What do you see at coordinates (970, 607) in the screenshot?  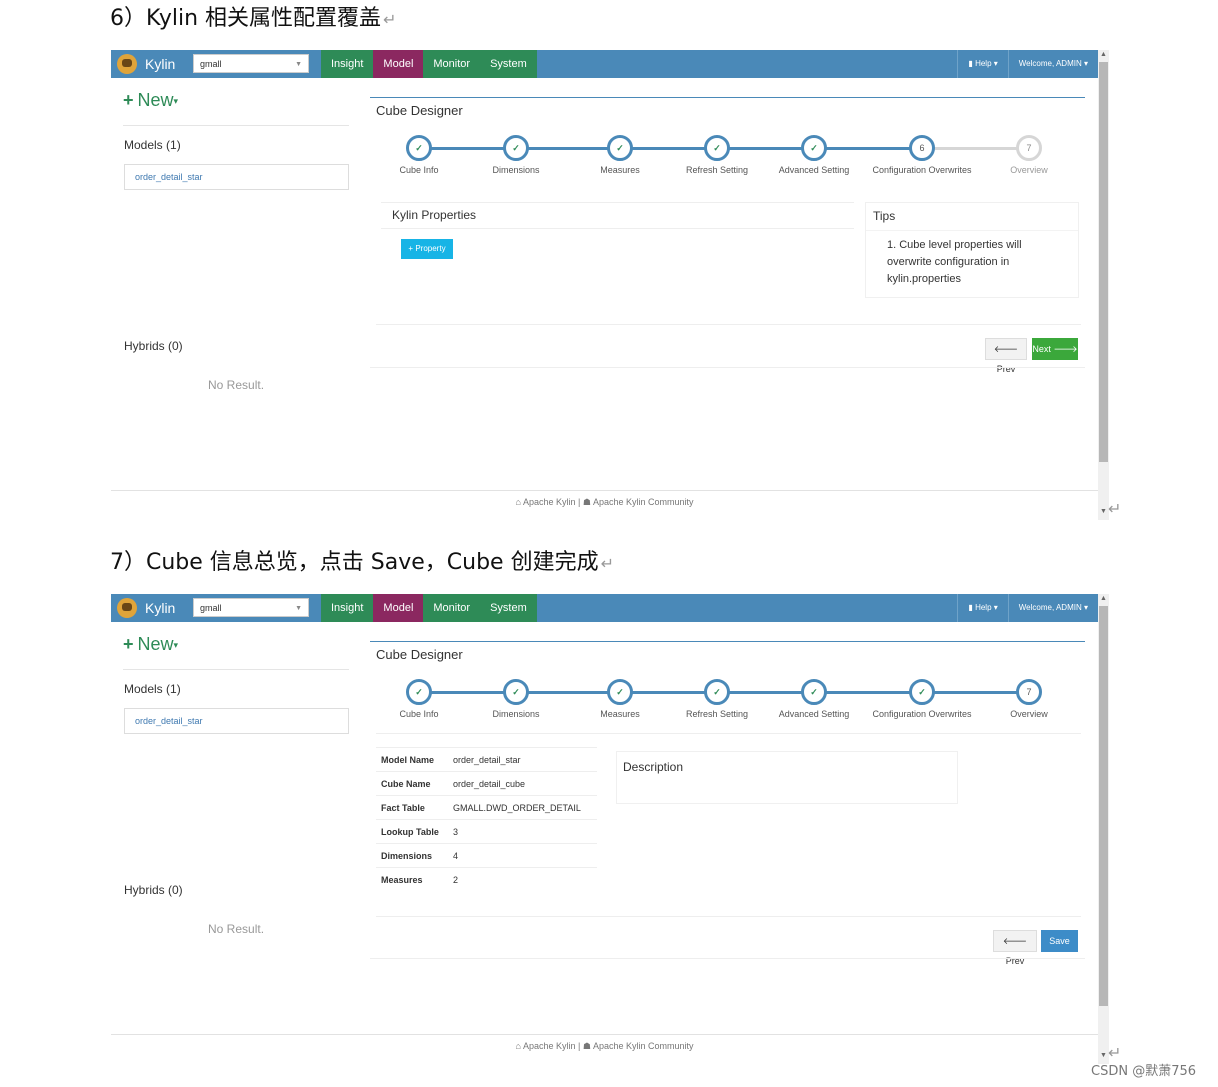 I see `book-icon: ▮` at bounding box center [970, 607].